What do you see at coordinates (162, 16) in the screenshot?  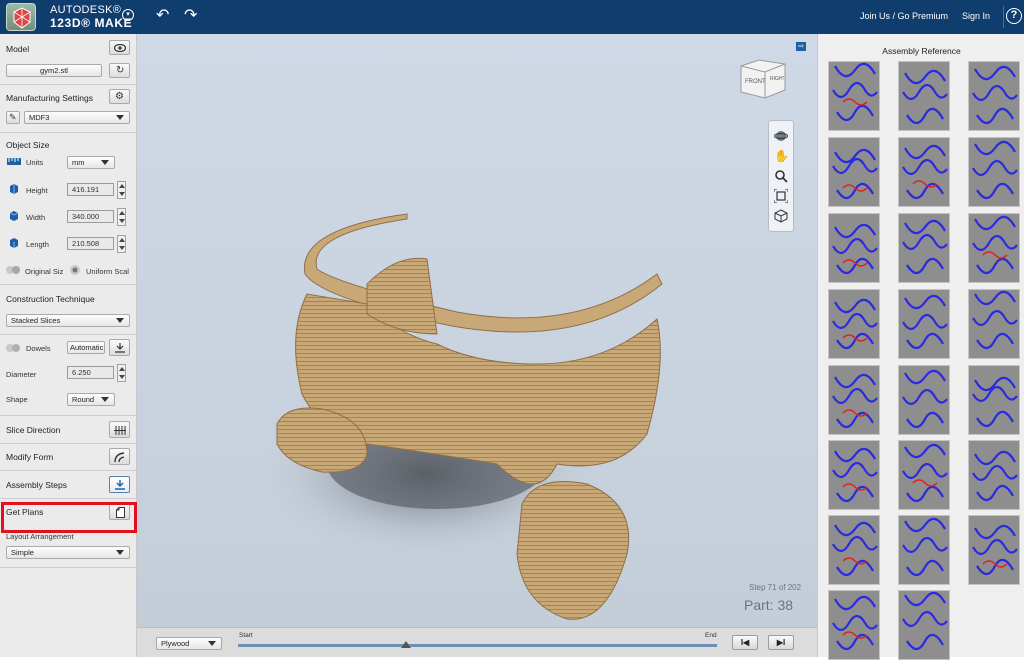 I see `undo-icon: ↶` at bounding box center [162, 16].